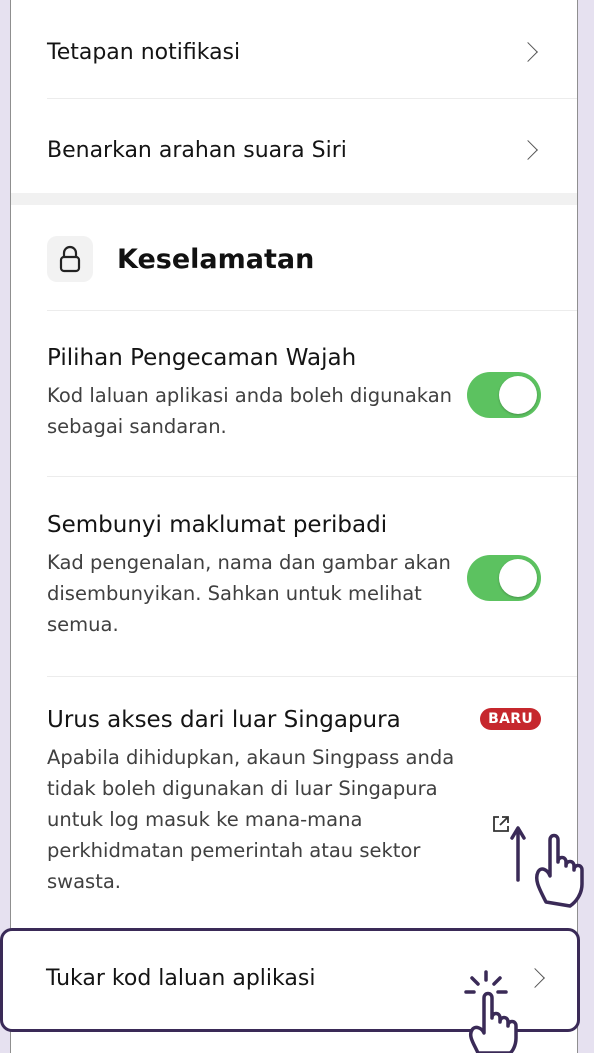  I want to click on security-section-header: Keselamatan, so click(180, 259).